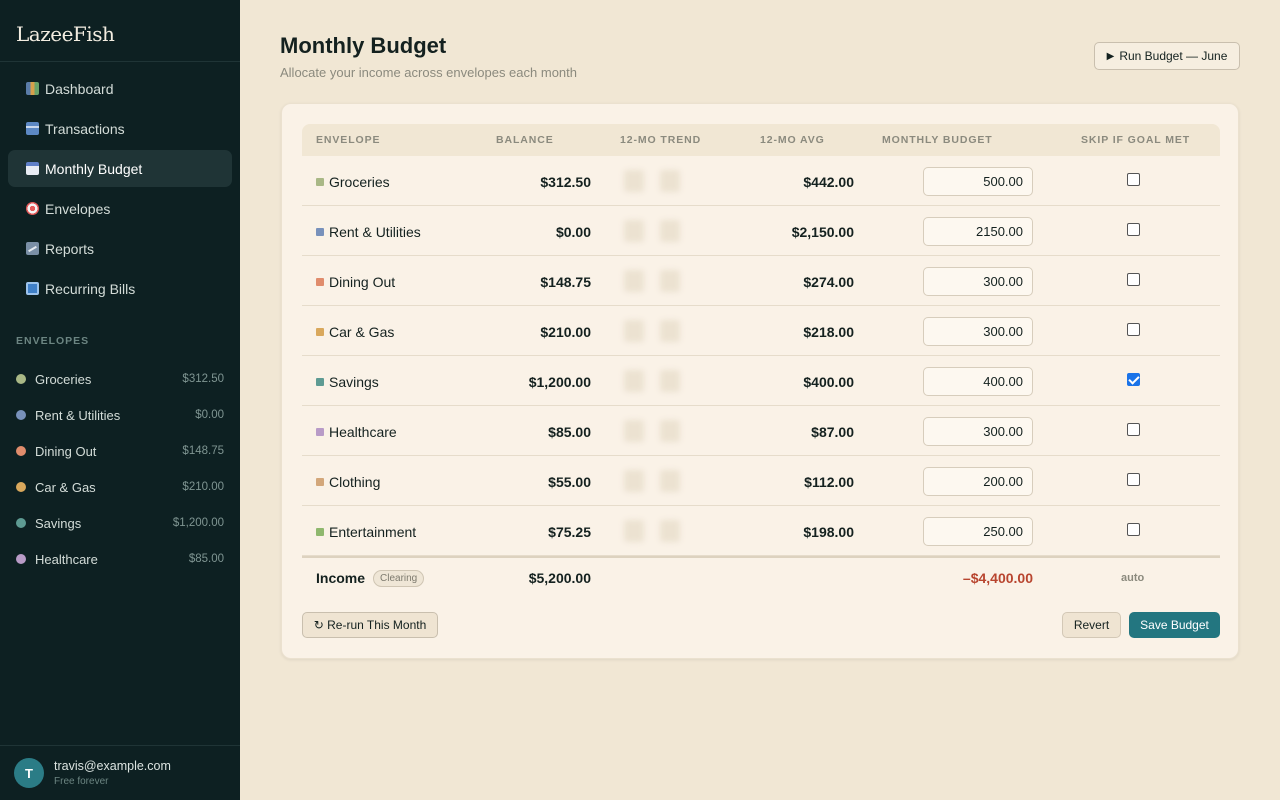 The height and width of the screenshot is (800, 1280). I want to click on col-trend: 12-MO TREND, so click(661, 140).